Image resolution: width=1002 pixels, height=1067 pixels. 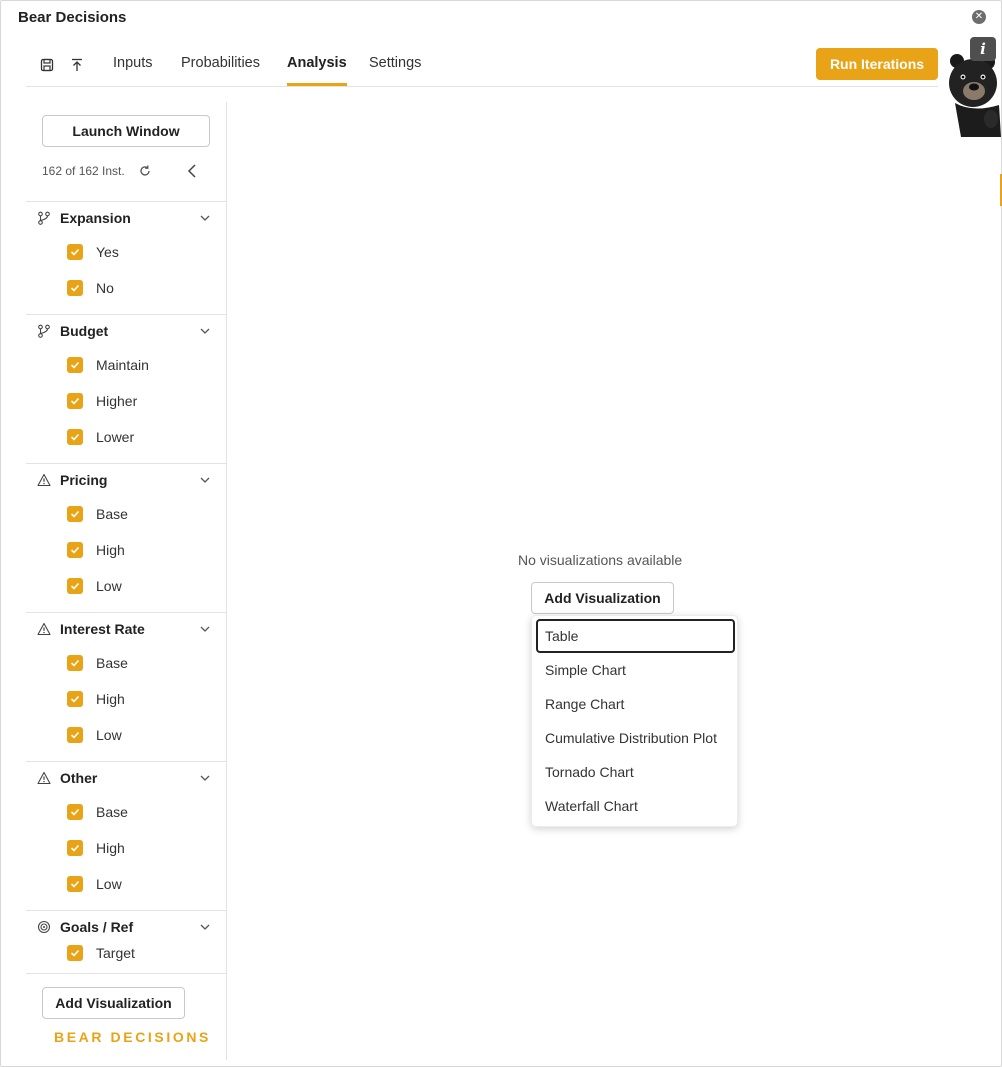 I want to click on section-header: Goals / Ref, so click(x=126, y=927).